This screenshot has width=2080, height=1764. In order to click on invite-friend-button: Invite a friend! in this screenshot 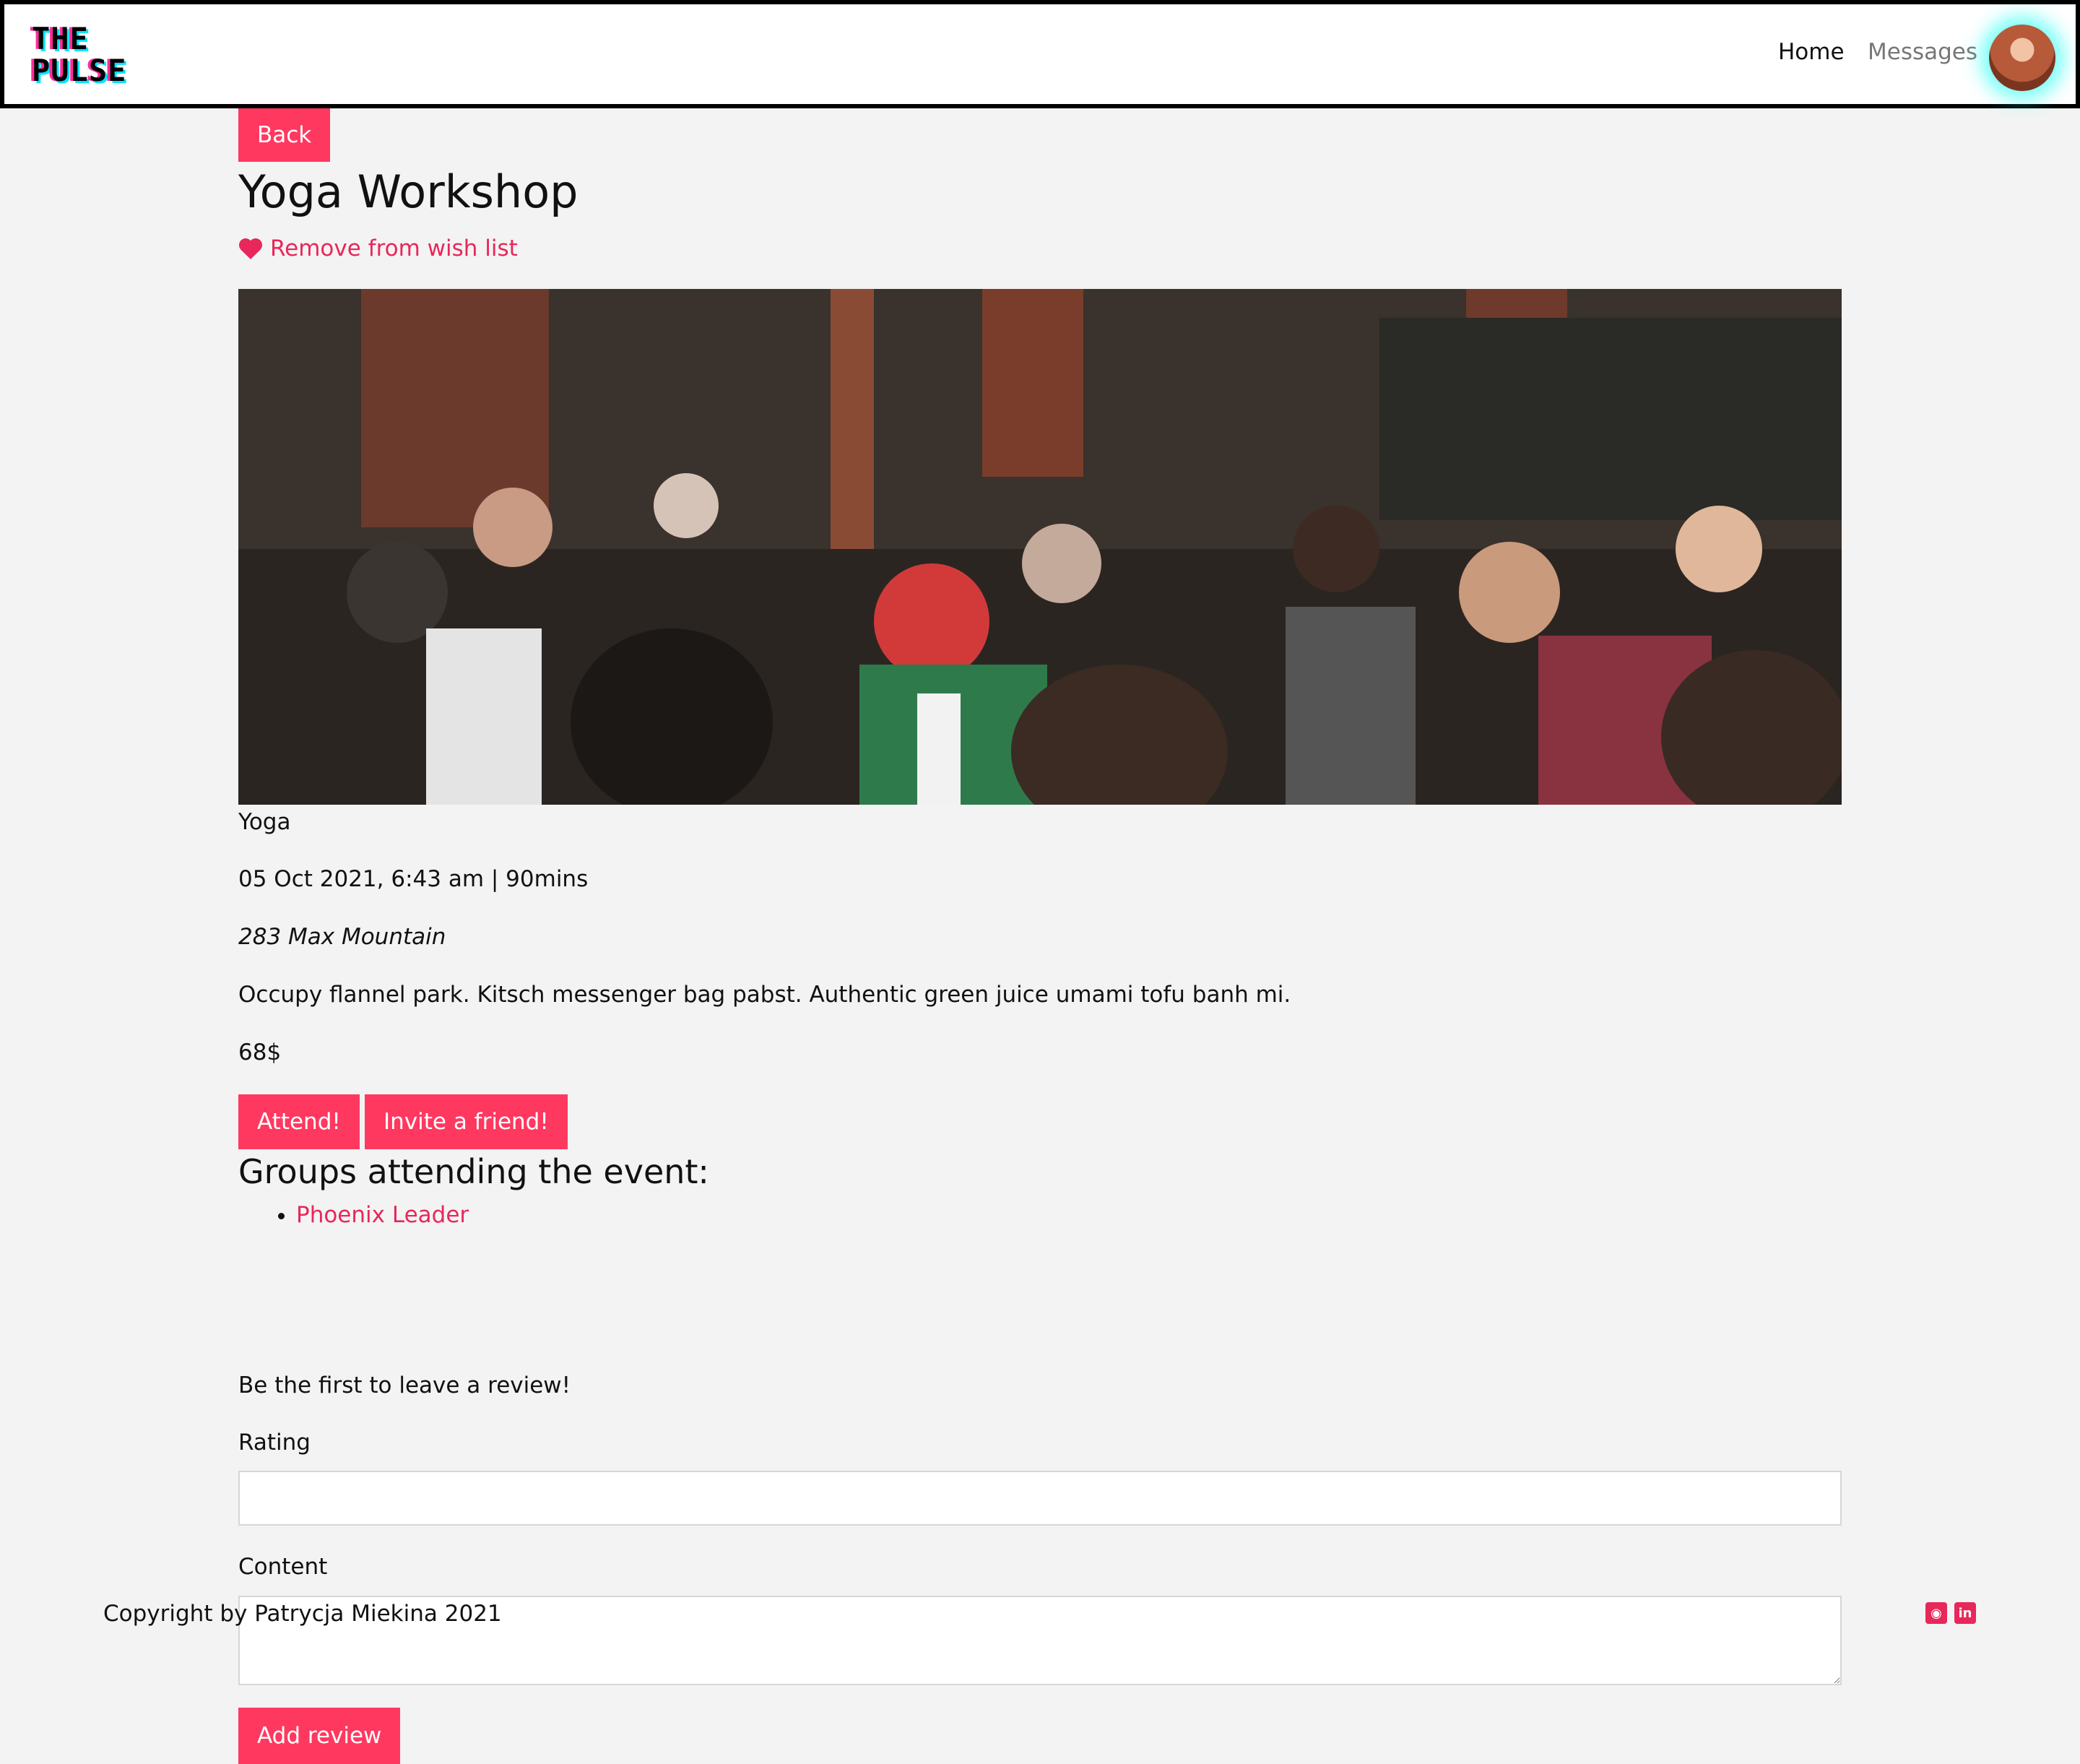, I will do `click(466, 1121)`.